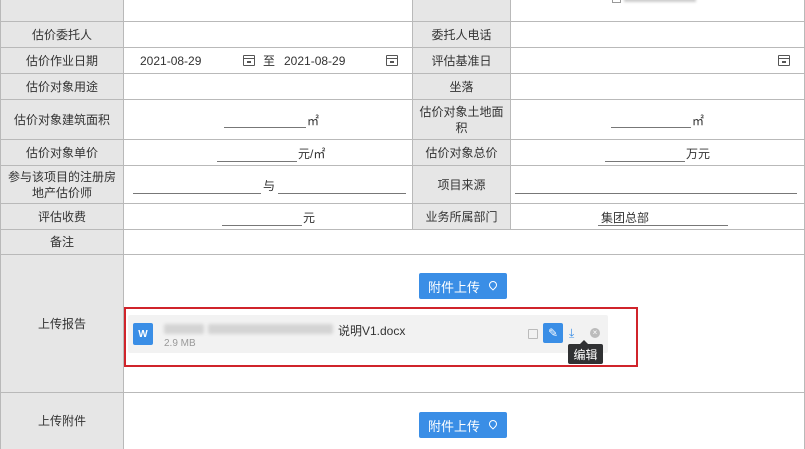 The height and width of the screenshot is (449, 805). What do you see at coordinates (197, 193) in the screenshot?
I see `appraiser-1-input` at bounding box center [197, 193].